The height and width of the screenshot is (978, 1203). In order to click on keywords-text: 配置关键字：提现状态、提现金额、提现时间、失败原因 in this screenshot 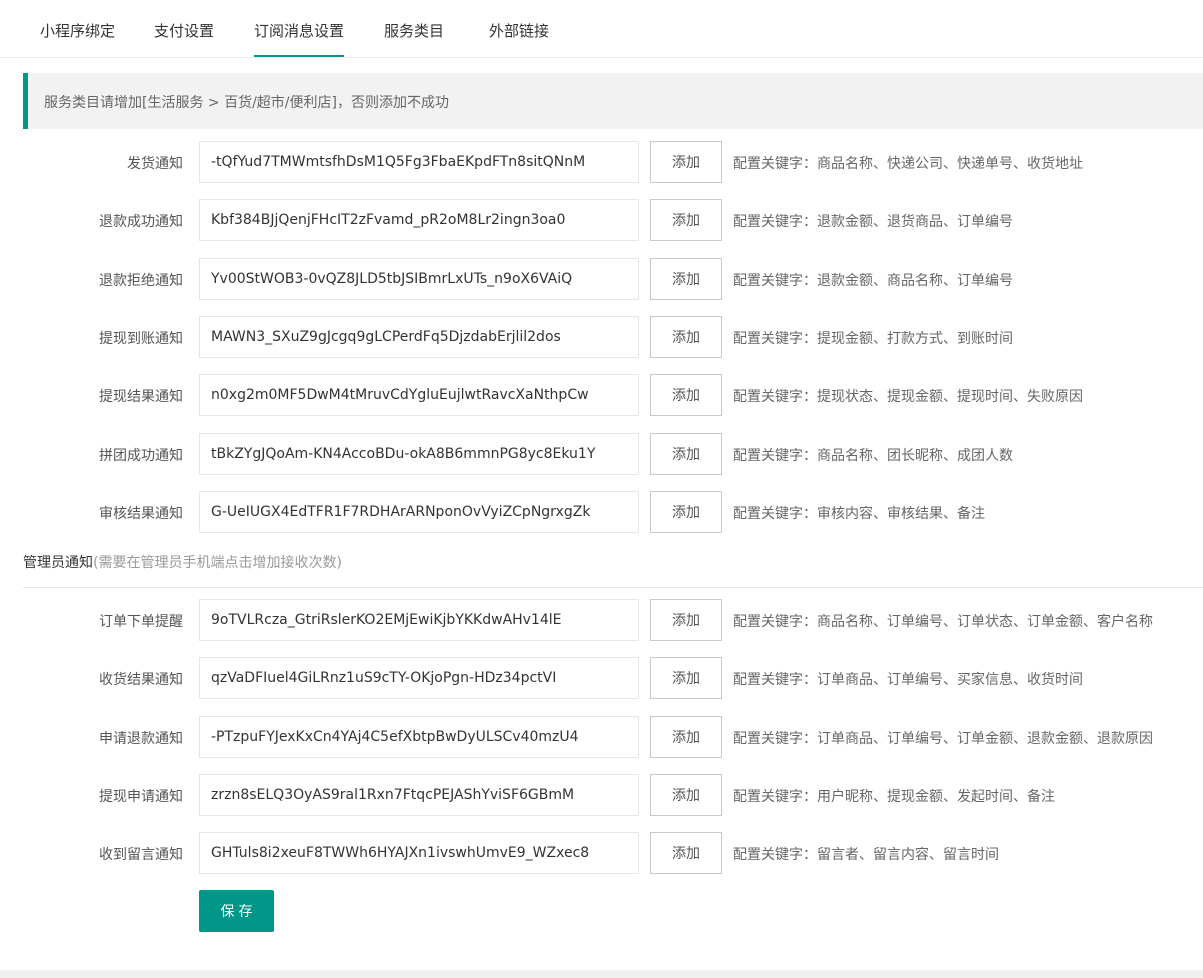, I will do `click(908, 397)`.